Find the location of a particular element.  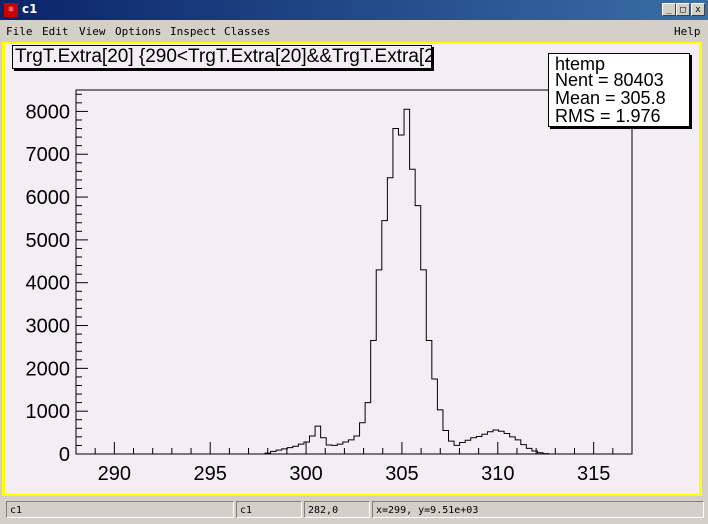

status-object: c1 is located at coordinates (120, 509).